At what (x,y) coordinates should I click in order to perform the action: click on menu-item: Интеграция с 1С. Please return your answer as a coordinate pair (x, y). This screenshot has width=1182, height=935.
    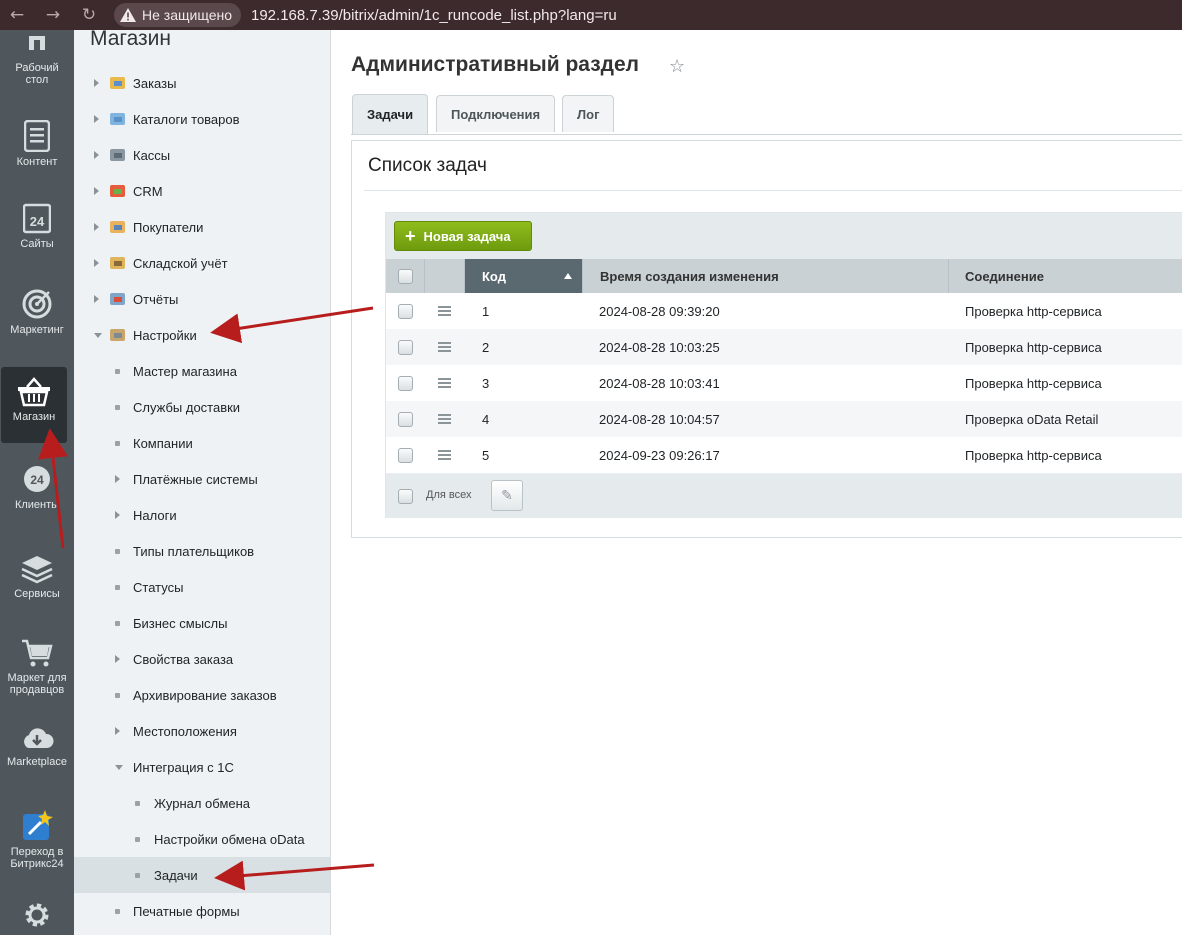
    Looking at the image, I should click on (202, 767).